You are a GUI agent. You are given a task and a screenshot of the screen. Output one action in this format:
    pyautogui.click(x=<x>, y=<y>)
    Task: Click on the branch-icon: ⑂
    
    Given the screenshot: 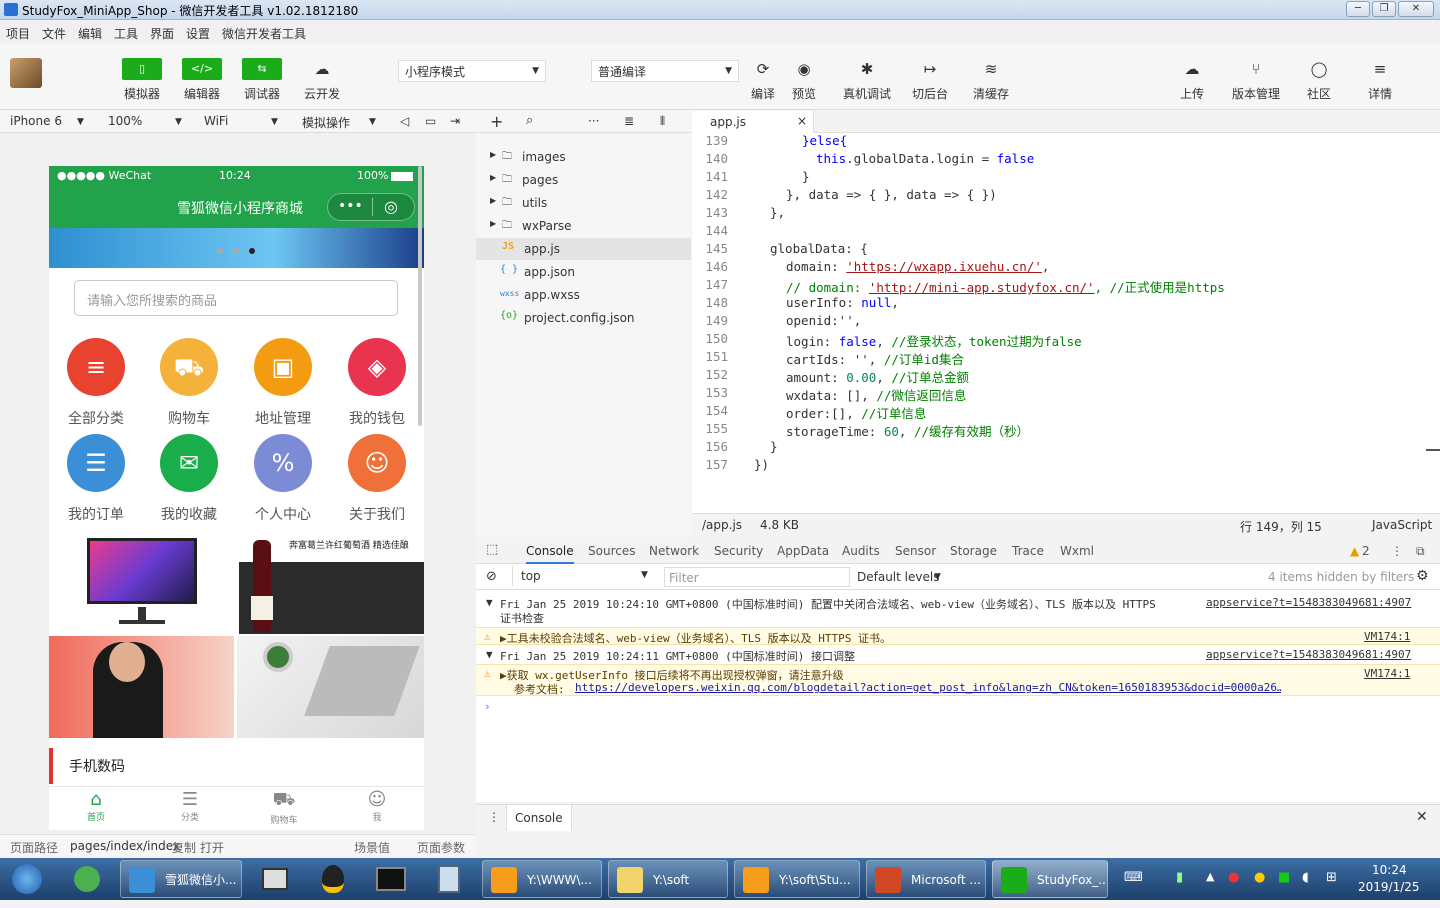 What is the action you would take?
    pyautogui.click(x=1256, y=69)
    